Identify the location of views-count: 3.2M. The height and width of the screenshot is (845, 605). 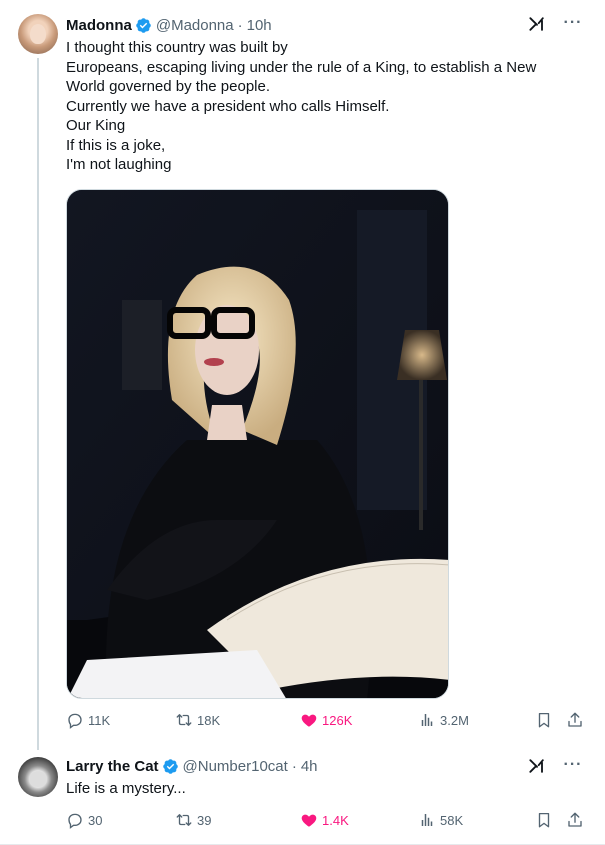
(454, 720).